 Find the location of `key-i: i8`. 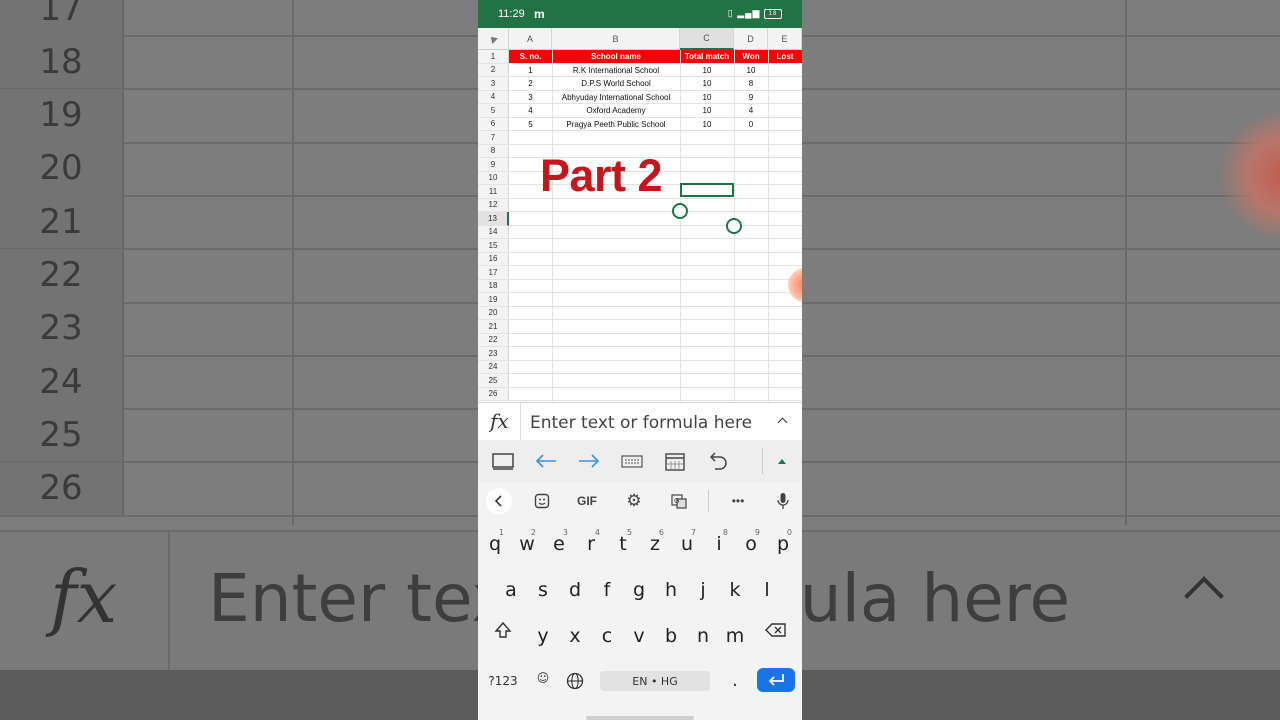

key-i: i8 is located at coordinates (719, 544).